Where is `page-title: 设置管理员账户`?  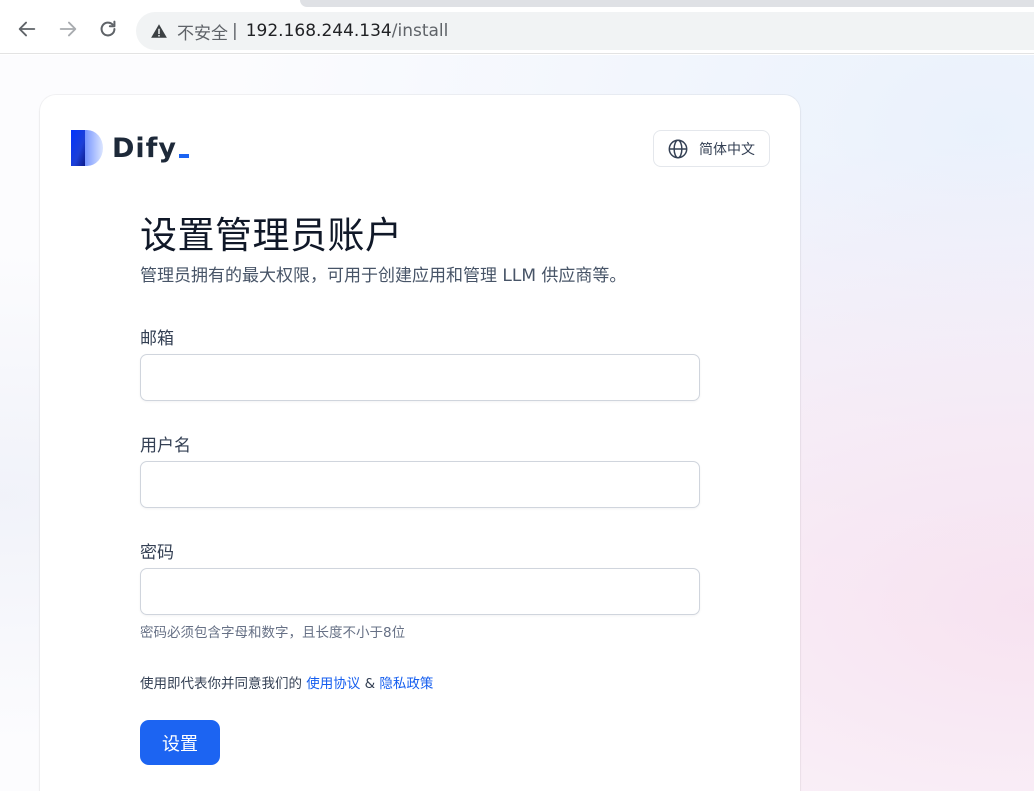 page-title: 设置管理员账户 is located at coordinates (271, 235).